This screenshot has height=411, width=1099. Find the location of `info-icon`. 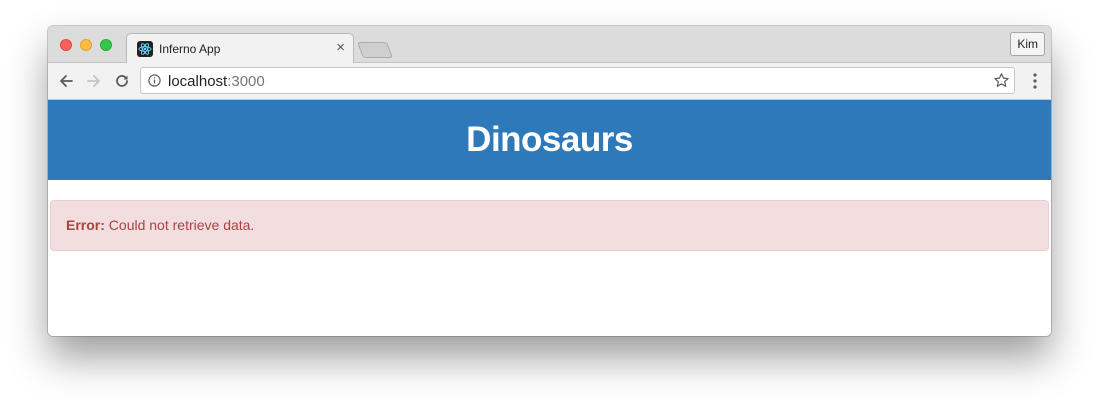

info-icon is located at coordinates (154, 80).